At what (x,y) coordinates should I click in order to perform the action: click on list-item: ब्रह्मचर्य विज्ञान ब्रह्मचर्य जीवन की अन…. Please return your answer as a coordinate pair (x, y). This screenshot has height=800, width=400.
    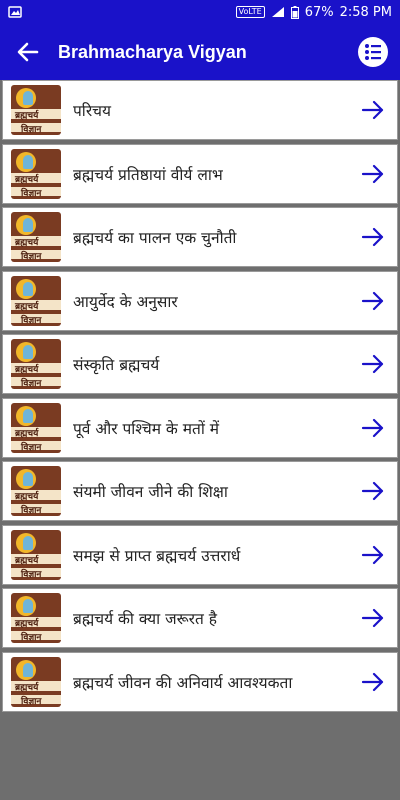
    Looking at the image, I should click on (200, 681).